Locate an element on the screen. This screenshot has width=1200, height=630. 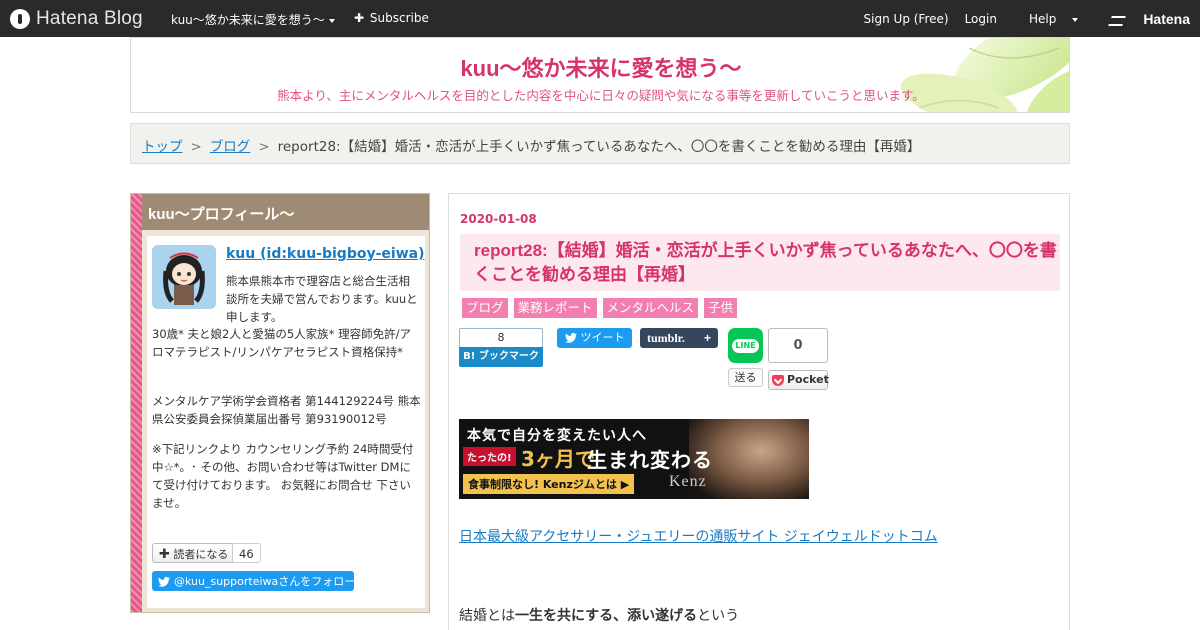
body-text-bold: 一生を共にする、添い遂げる is located at coordinates (606, 616).